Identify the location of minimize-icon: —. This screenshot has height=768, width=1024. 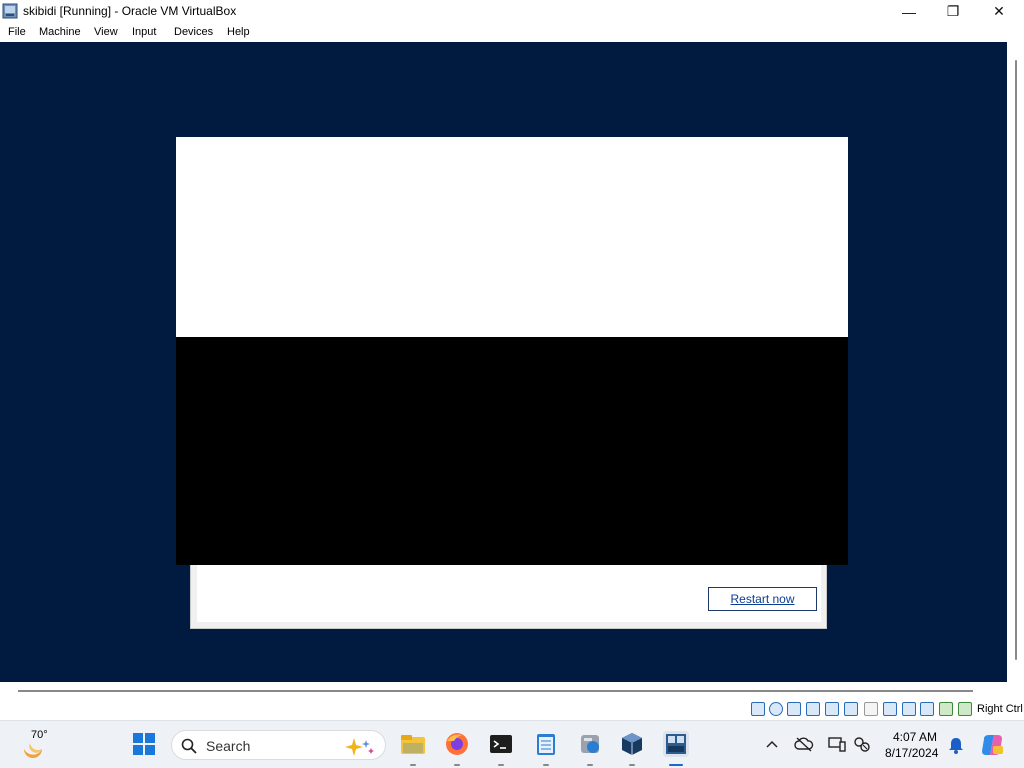
(909, 11).